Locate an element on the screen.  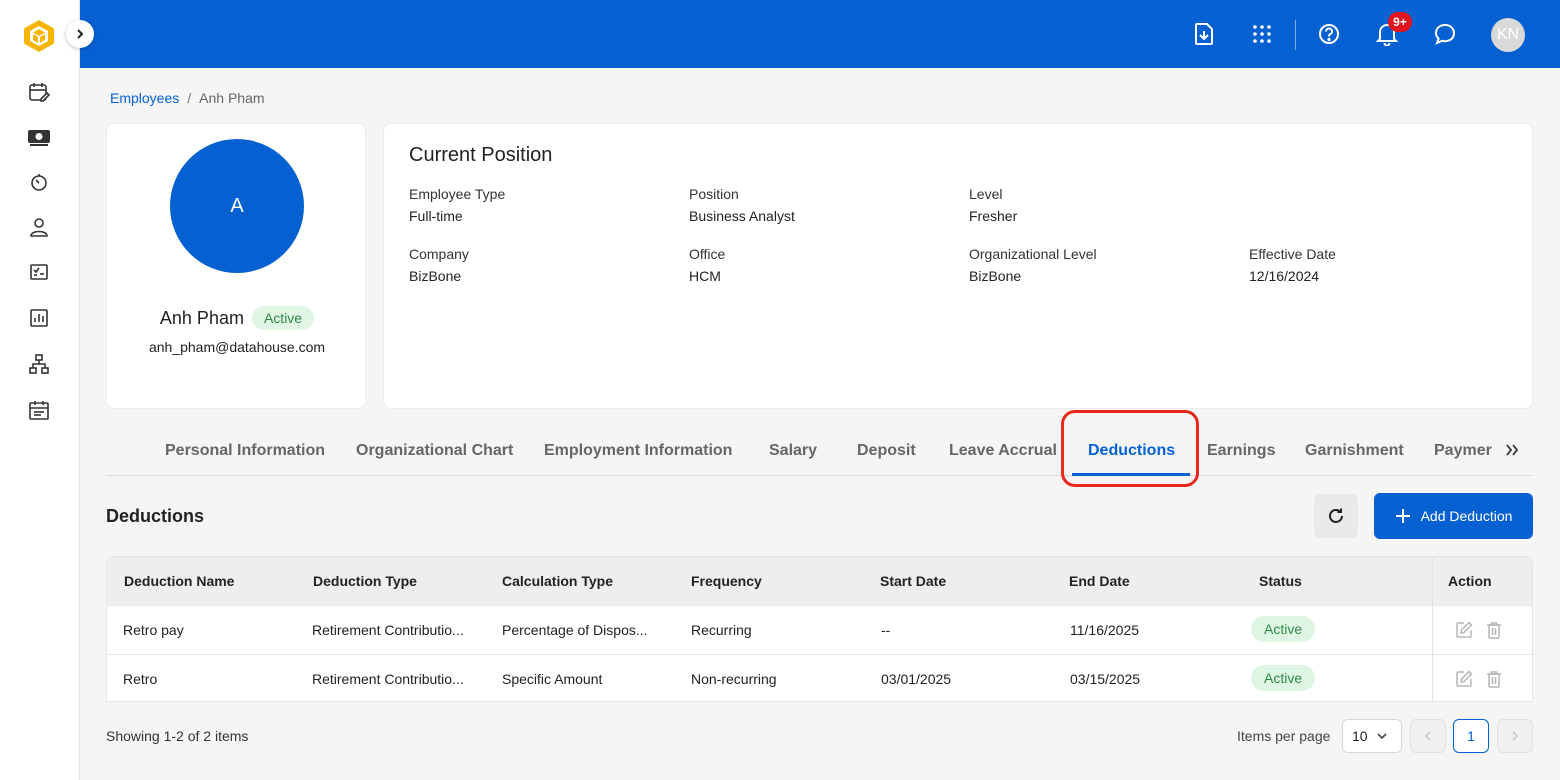
cell-calculation-type: Specific Amount is located at coordinates (552, 679).